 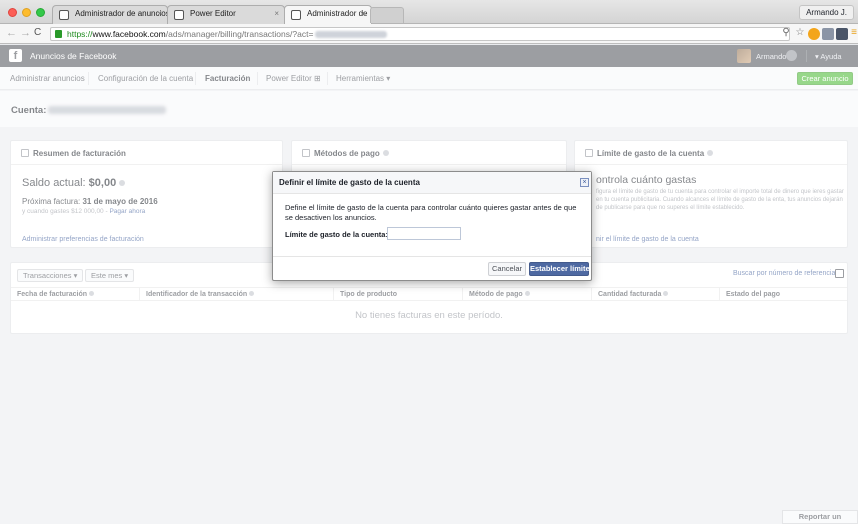 What do you see at coordinates (239, 34) in the screenshot?
I see `url-path: /ads/manager/billing/transactions/?act=` at bounding box center [239, 34].